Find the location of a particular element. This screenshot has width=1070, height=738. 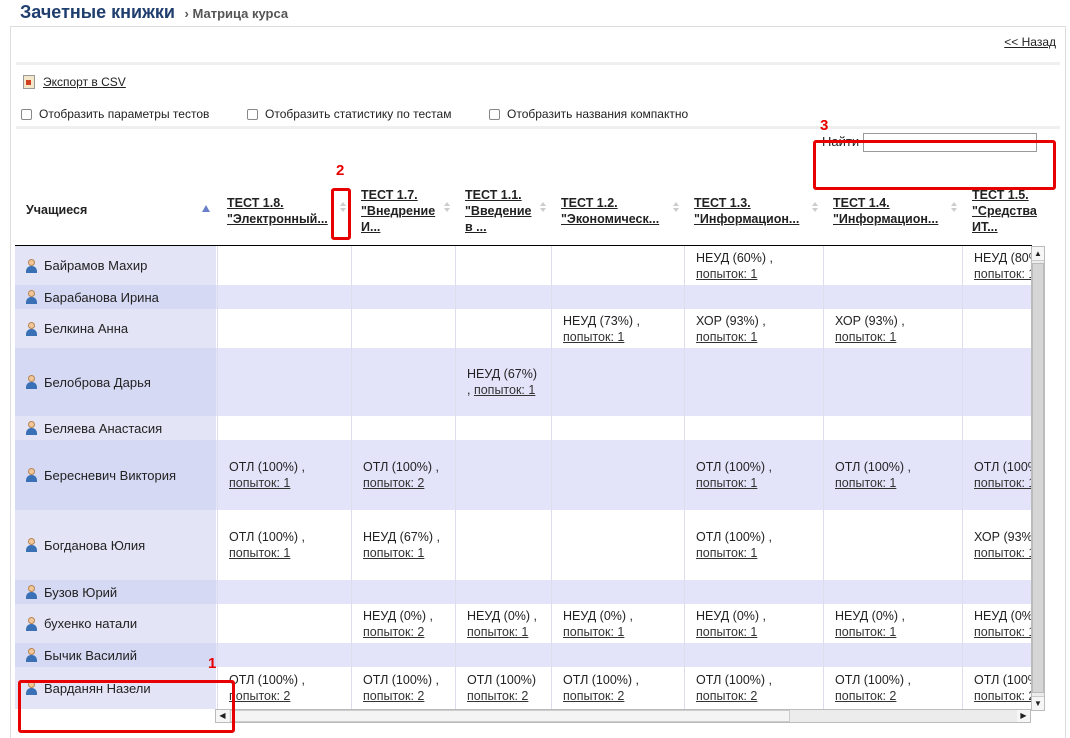

test-title-line: "Средства is located at coordinates (1004, 211).